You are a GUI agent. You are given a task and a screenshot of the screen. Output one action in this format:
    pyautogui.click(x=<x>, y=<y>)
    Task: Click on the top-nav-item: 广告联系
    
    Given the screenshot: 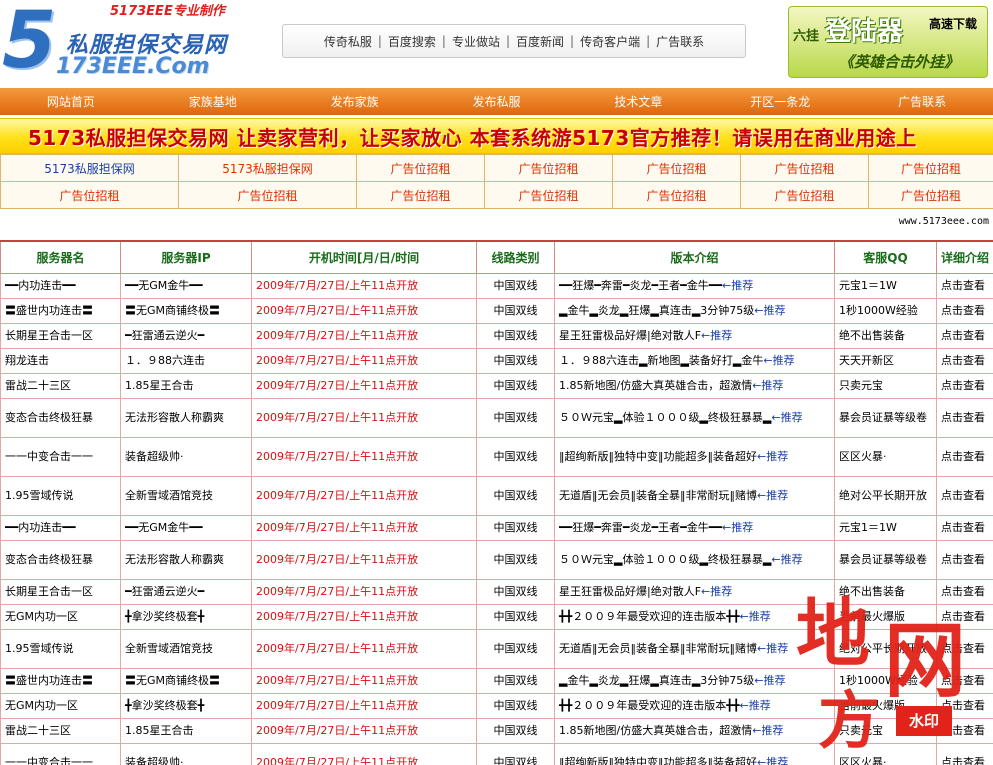 What is the action you would take?
    pyautogui.click(x=680, y=41)
    